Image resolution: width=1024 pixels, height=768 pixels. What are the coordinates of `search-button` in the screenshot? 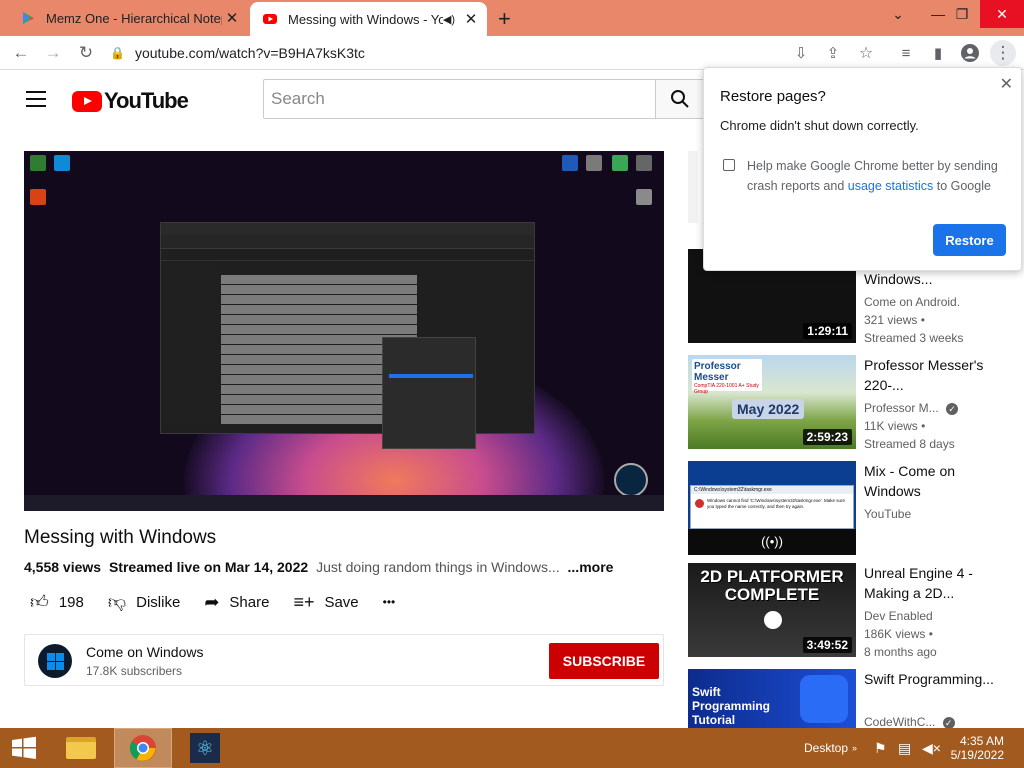 It's located at (680, 99).